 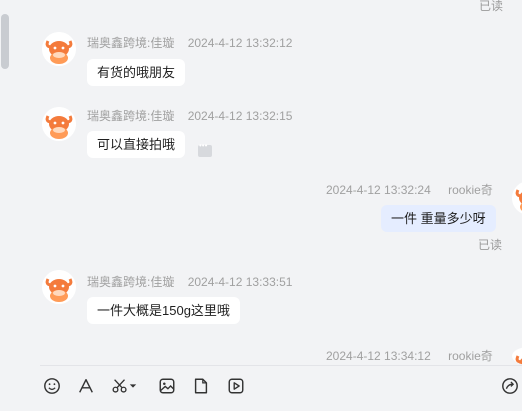 I want to click on scissors-icon, so click(x=119, y=386).